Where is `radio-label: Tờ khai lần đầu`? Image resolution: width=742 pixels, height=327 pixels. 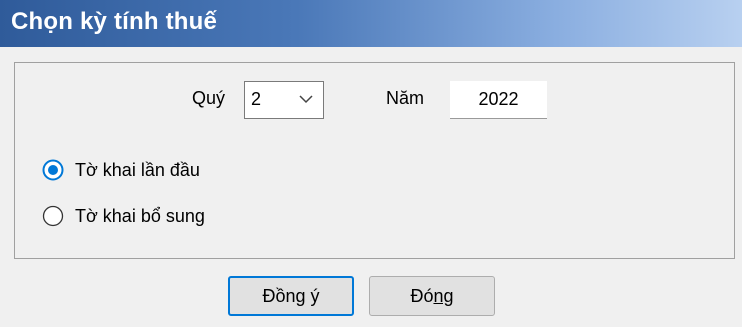 radio-label: Tờ khai lần đầu is located at coordinates (137, 170).